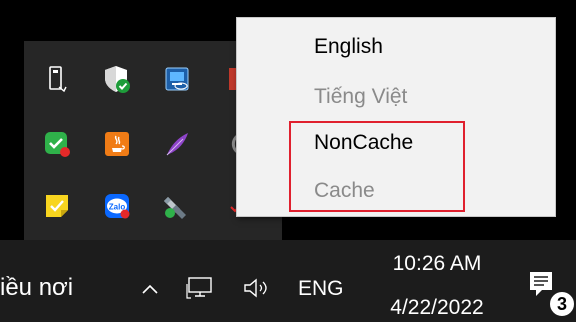  Describe the element at coordinates (177, 144) in the screenshot. I see `feather-icon` at that location.